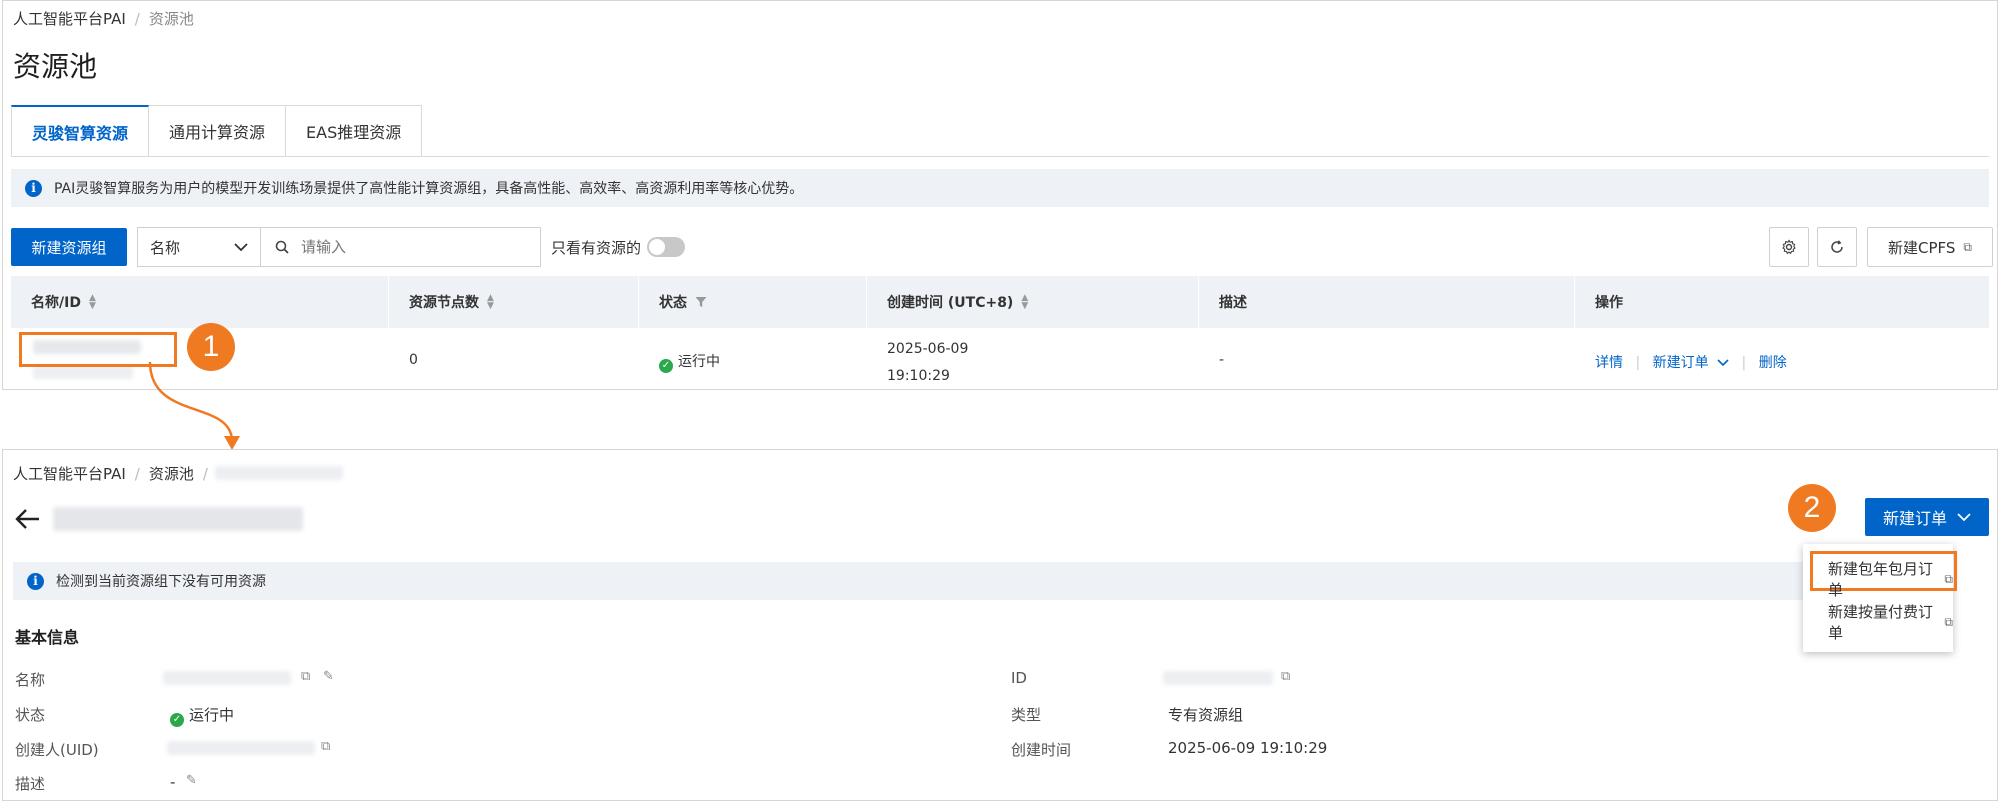 The width and height of the screenshot is (2000, 801). I want to click on step-badge-2: 2, so click(1812, 508).